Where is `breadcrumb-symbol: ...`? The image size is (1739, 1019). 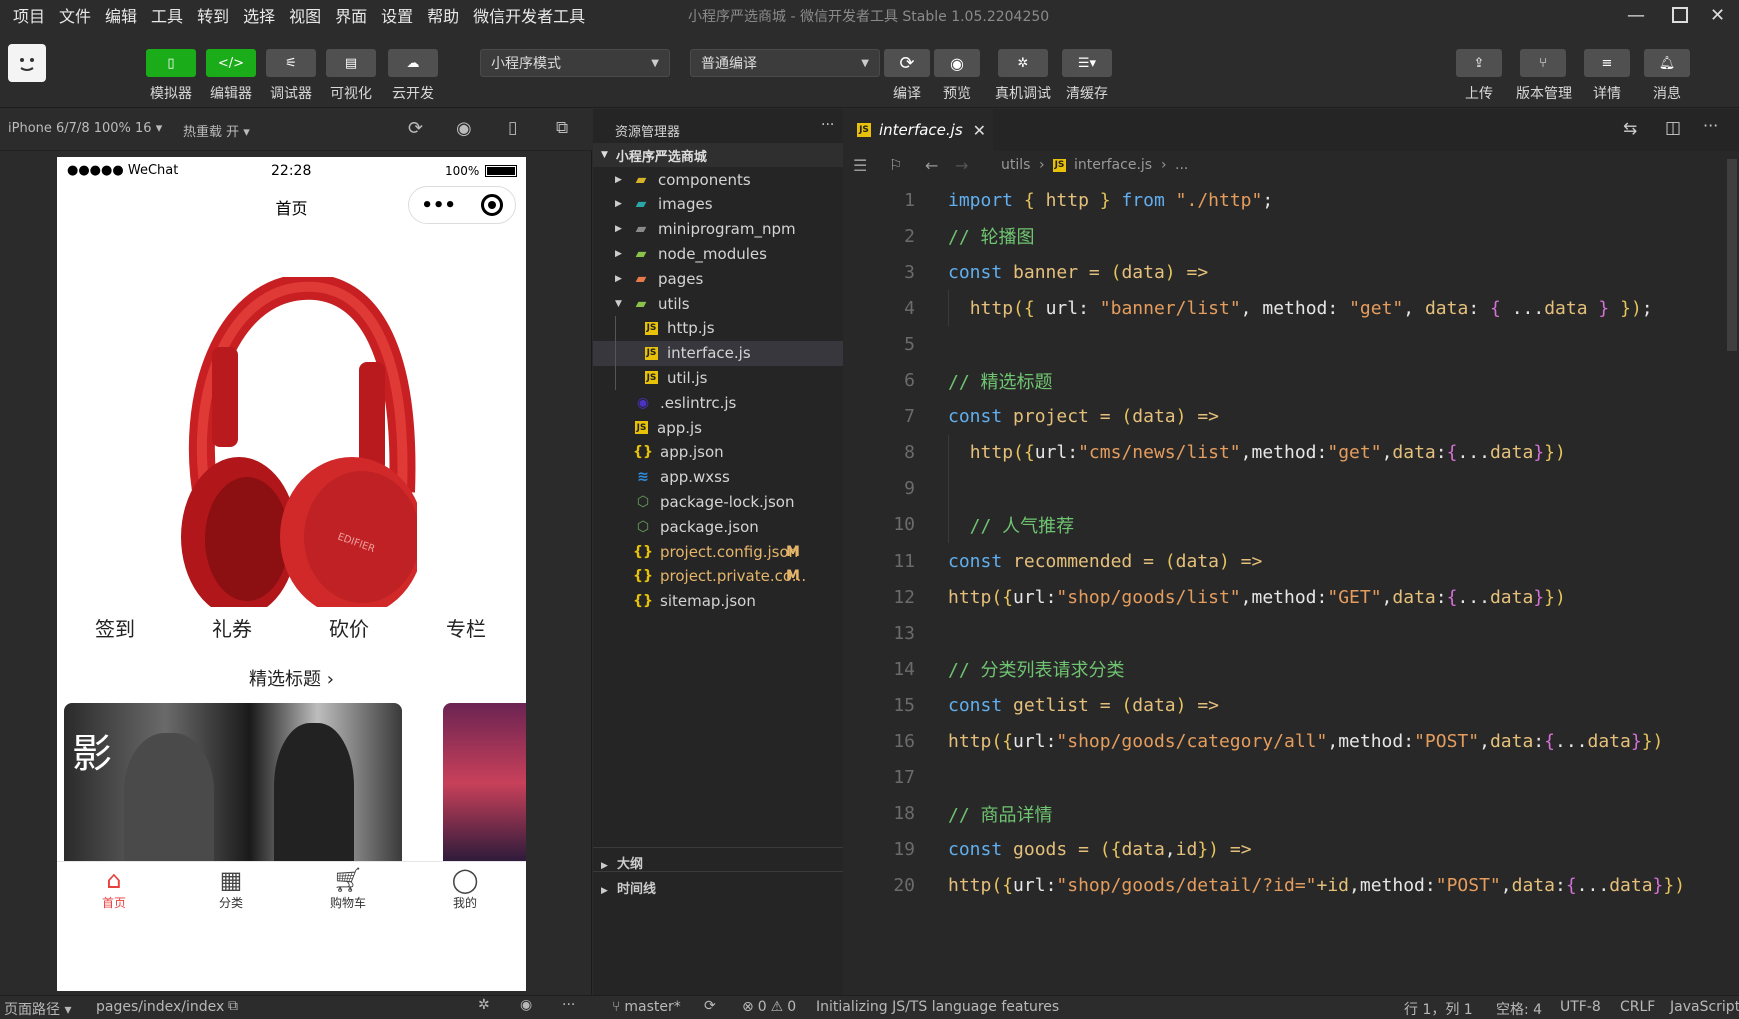
breadcrumb-symbol: ... is located at coordinates (1181, 165).